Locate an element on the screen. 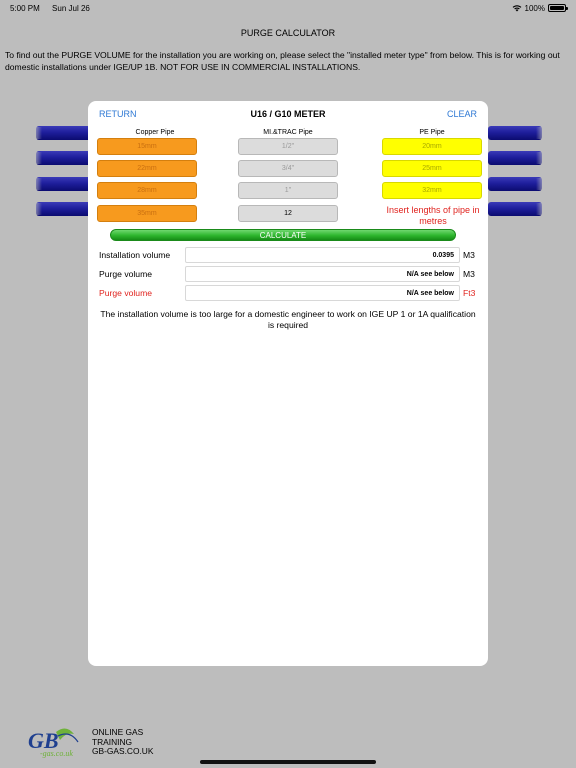 The image size is (576, 768). home-indicator is located at coordinates (288, 762).